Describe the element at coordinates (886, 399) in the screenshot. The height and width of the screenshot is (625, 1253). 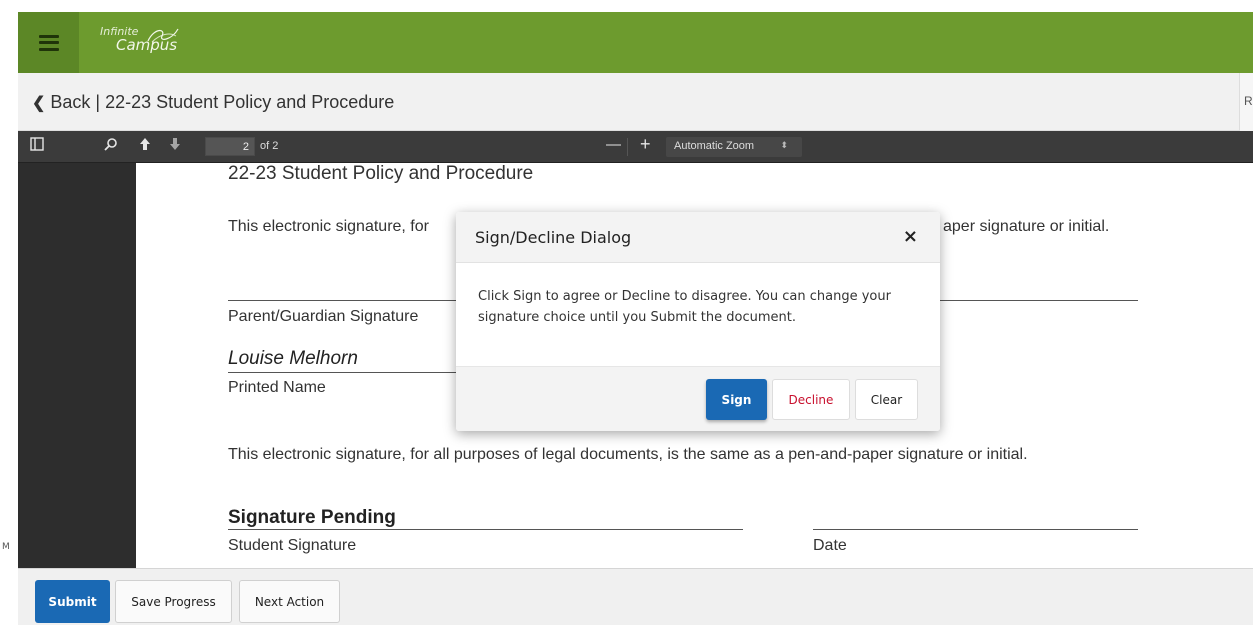
I see `clear-button: Clear` at that location.